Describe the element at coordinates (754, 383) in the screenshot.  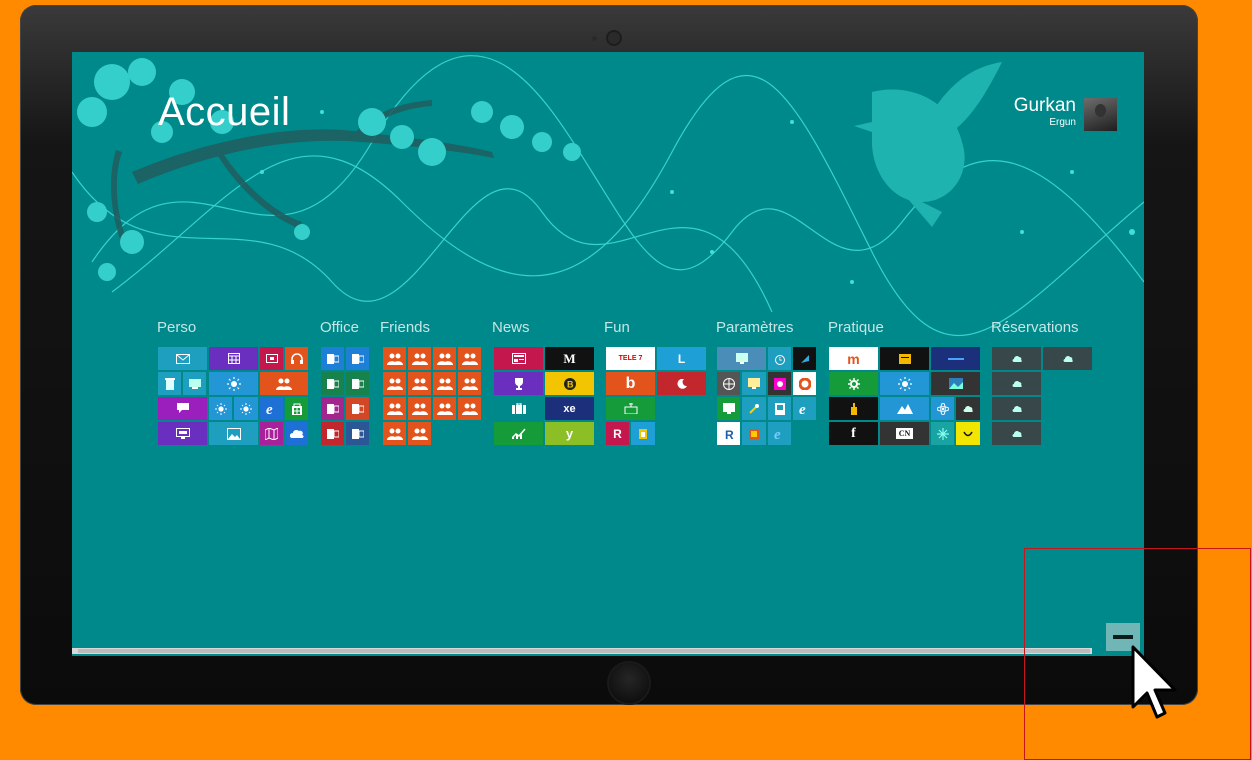
I see `control-panel-tile` at that location.